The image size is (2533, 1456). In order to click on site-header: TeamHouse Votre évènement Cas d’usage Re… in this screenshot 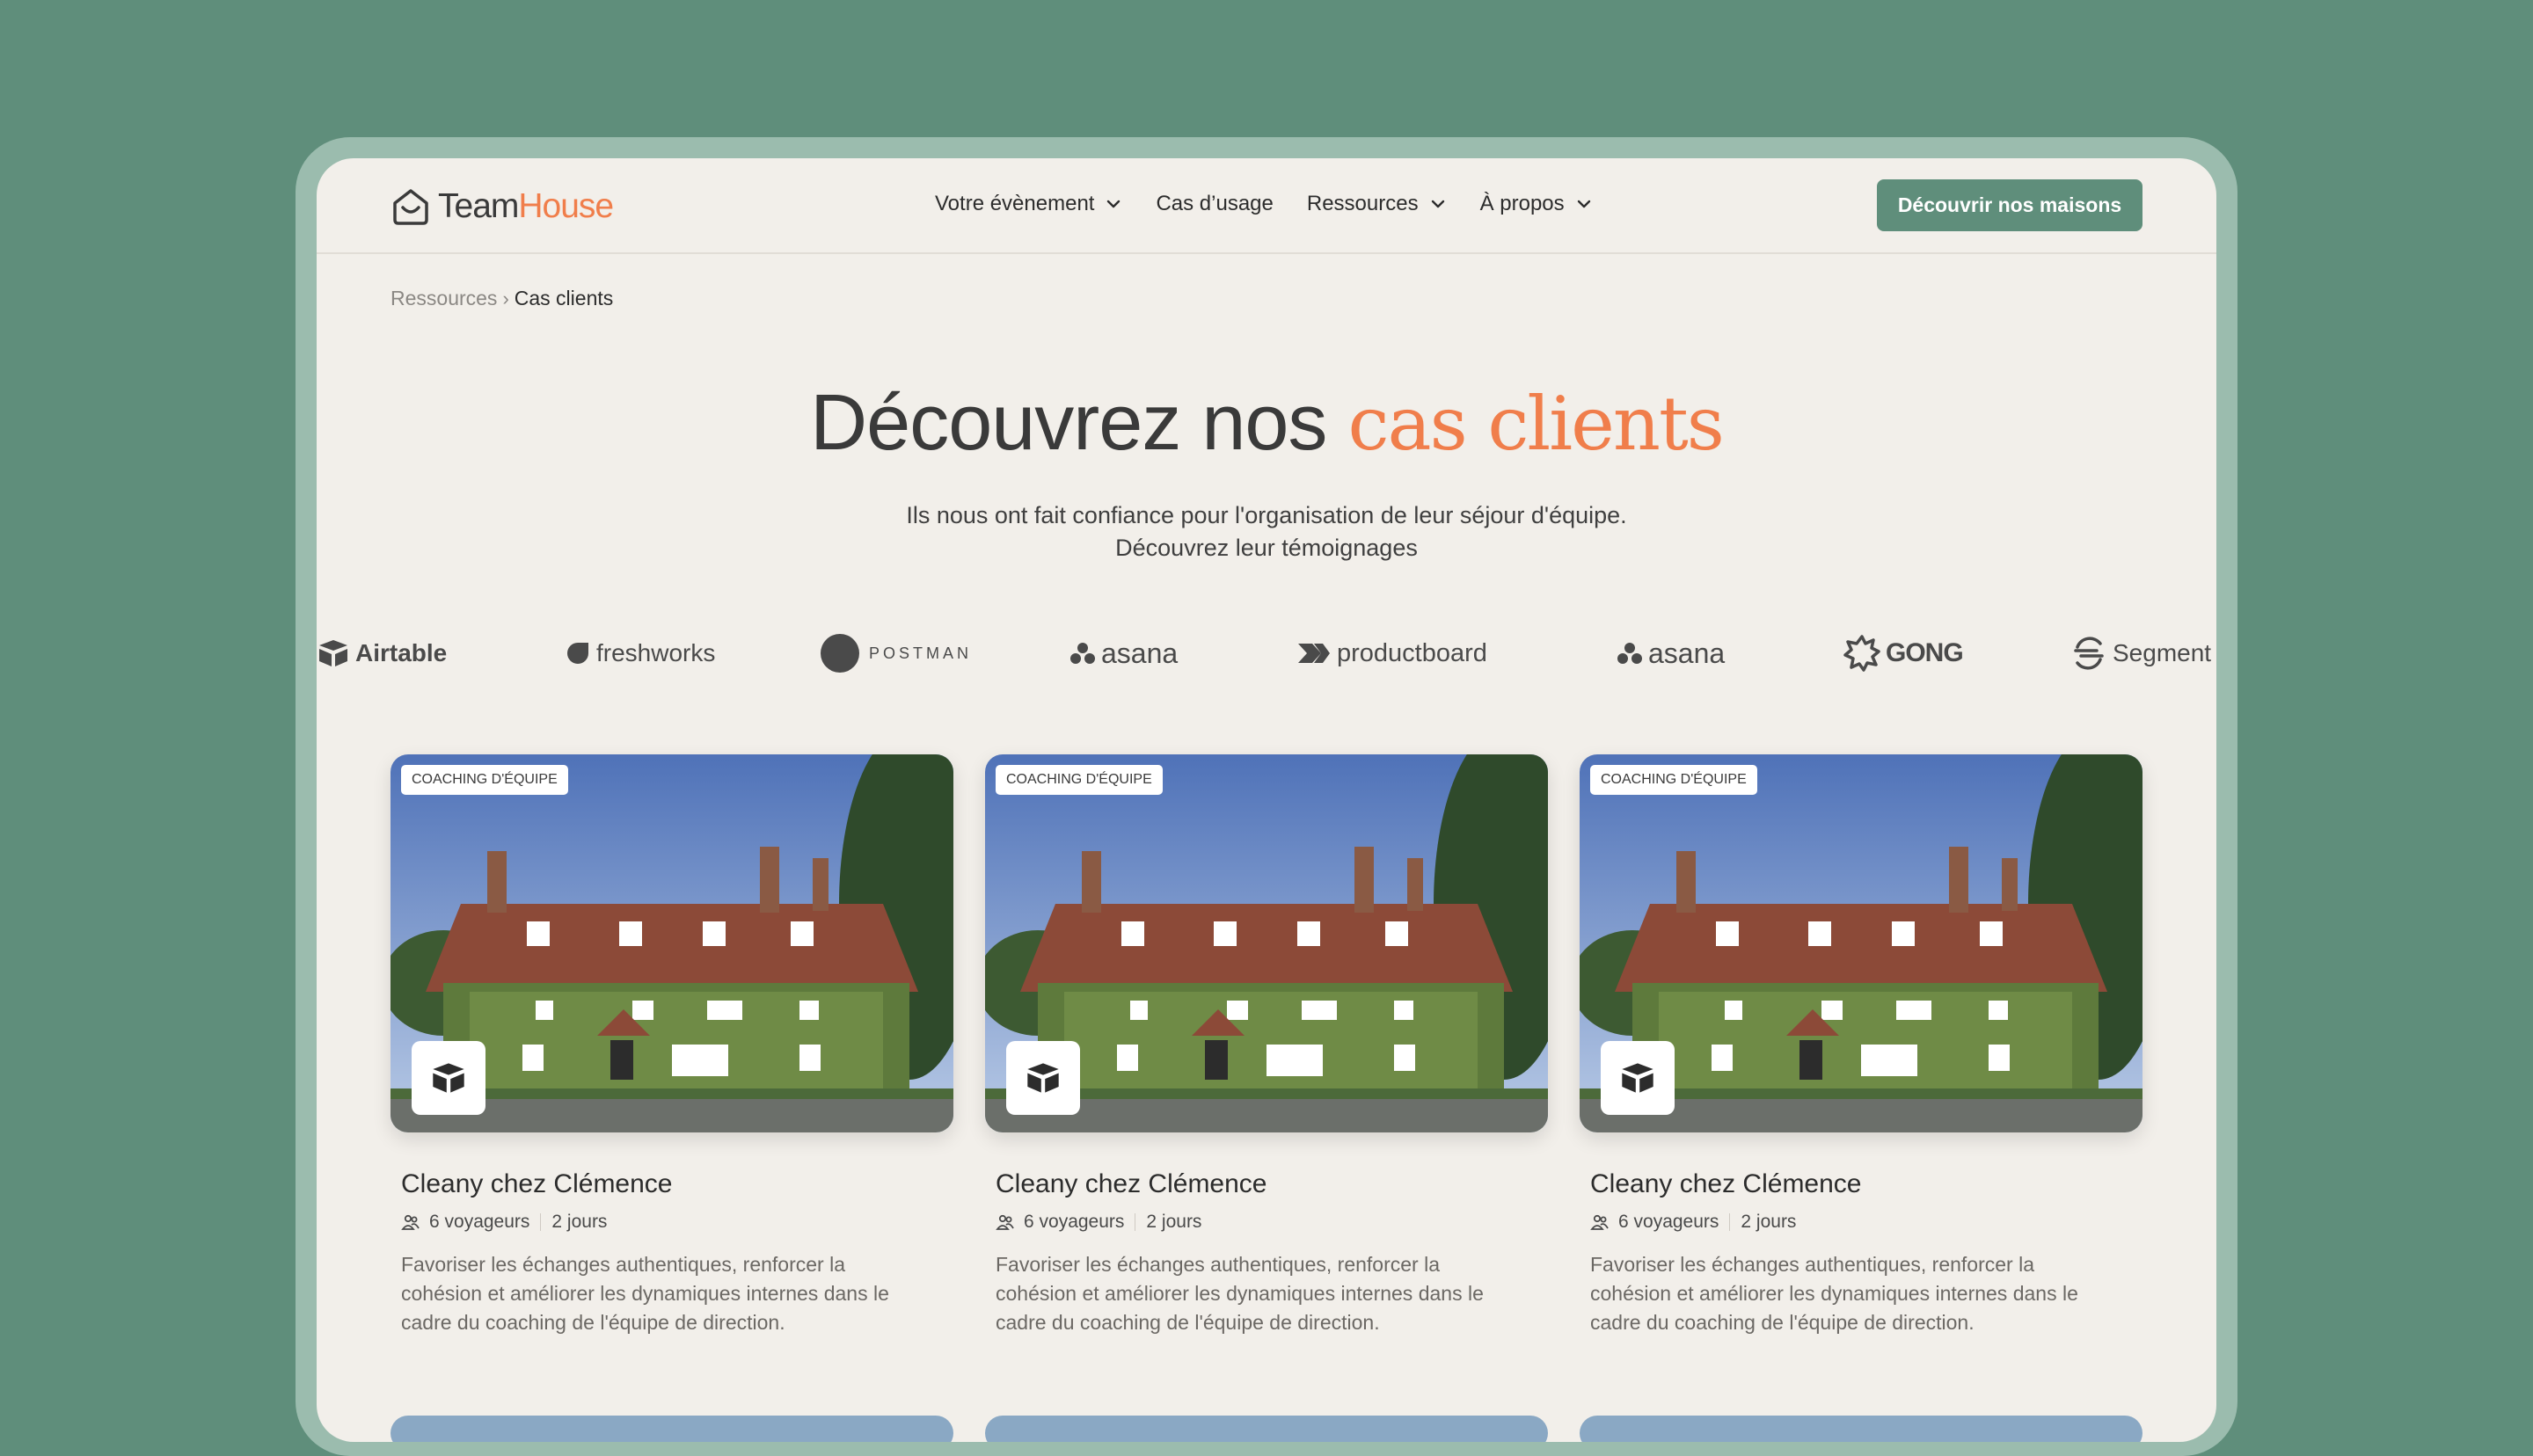, I will do `click(1266, 206)`.